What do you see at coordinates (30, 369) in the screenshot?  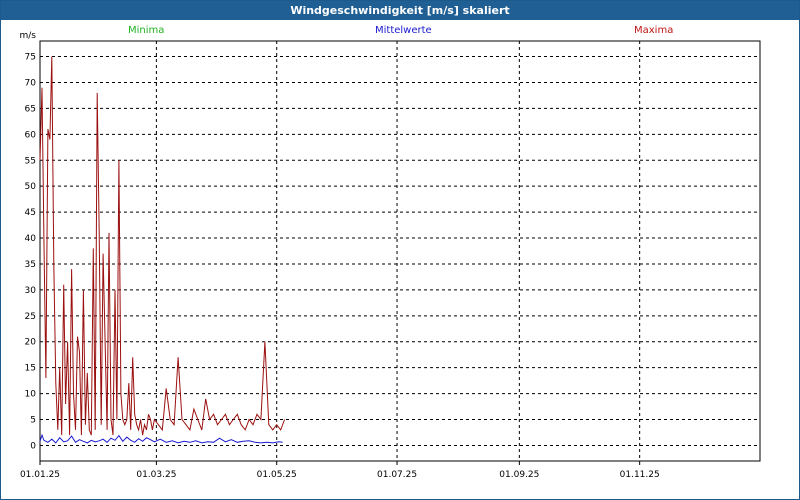 I see `y-tick-label: 15` at bounding box center [30, 369].